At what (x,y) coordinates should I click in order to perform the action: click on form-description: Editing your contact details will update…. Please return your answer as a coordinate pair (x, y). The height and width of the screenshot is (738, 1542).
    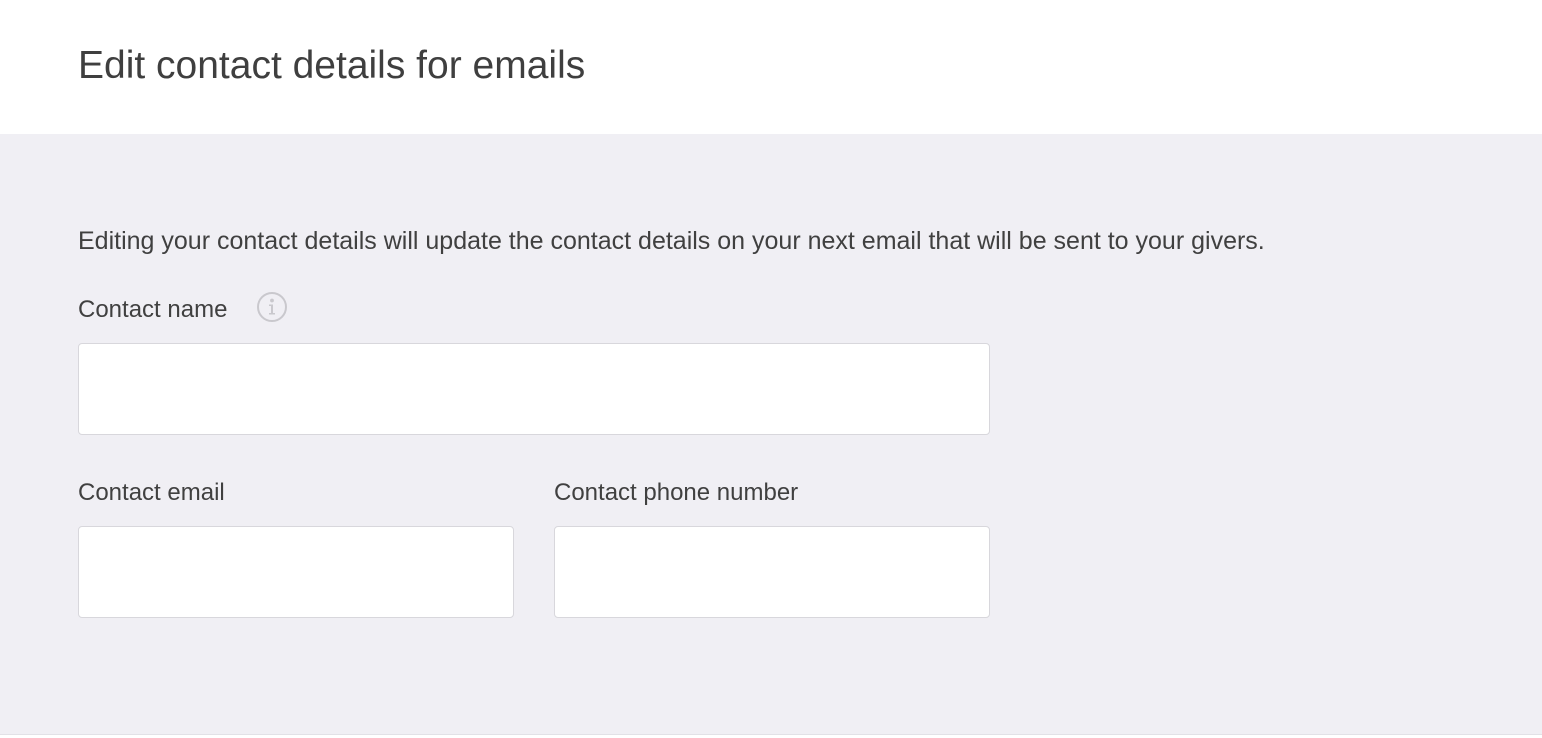
    Looking at the image, I should click on (671, 241).